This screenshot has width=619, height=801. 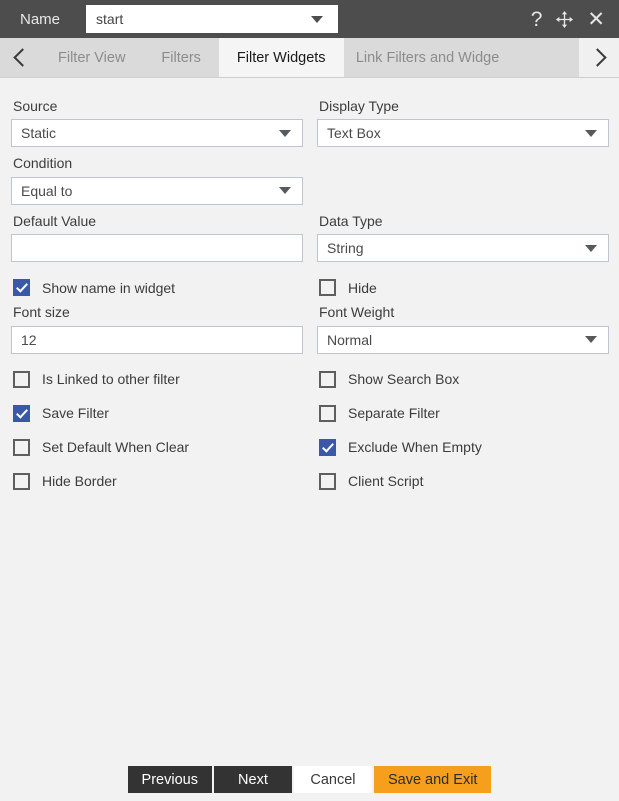 What do you see at coordinates (596, 19) in the screenshot?
I see `close-icon: ✕` at bounding box center [596, 19].